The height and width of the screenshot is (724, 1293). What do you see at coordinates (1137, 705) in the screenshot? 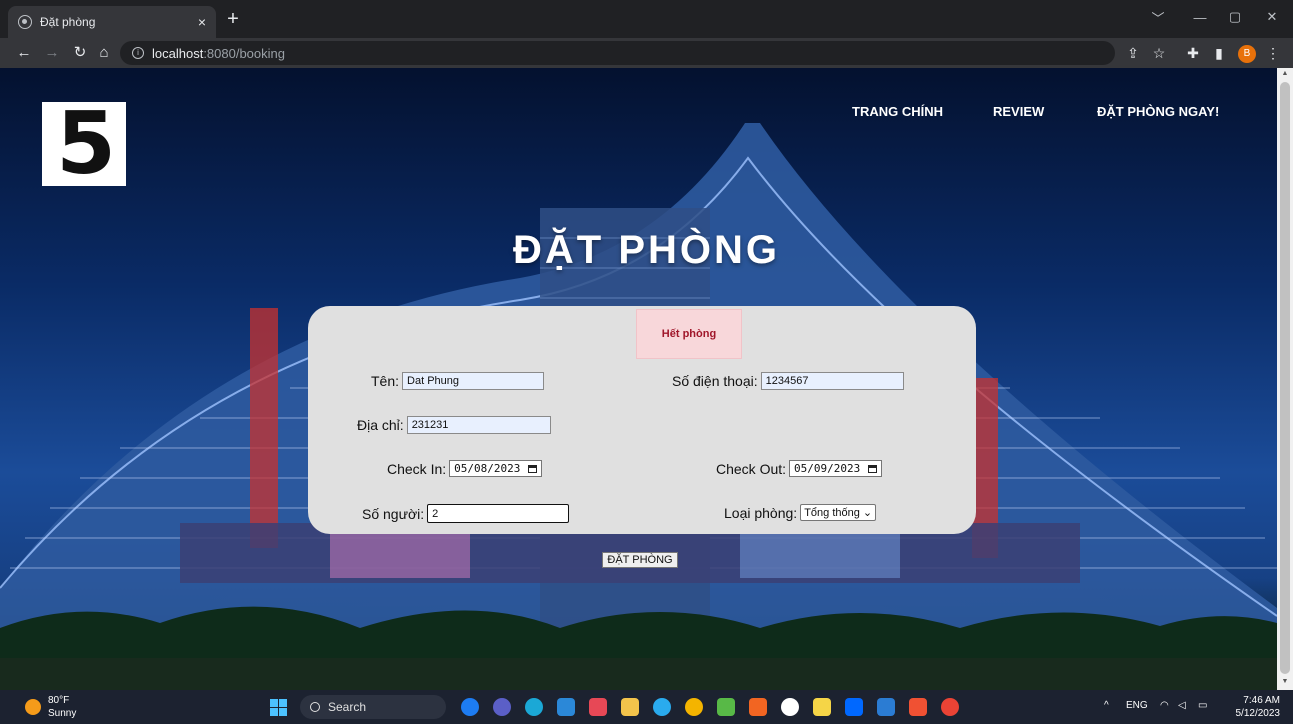
I see `language-indicator: ENG` at bounding box center [1137, 705].